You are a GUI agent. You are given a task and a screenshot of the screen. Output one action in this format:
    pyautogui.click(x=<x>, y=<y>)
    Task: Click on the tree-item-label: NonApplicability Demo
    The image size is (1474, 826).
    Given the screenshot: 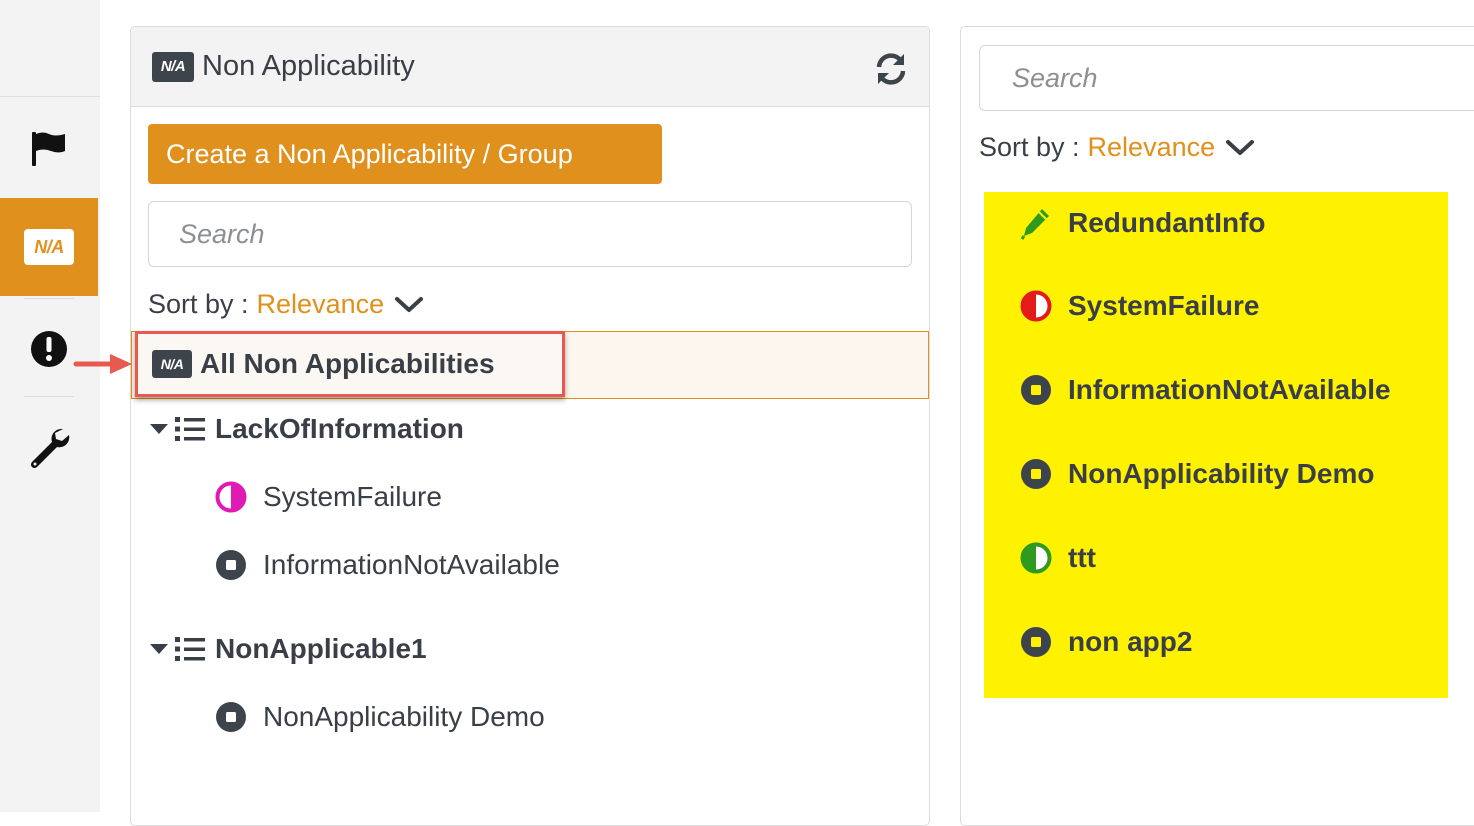 What is the action you would take?
    pyautogui.click(x=404, y=716)
    